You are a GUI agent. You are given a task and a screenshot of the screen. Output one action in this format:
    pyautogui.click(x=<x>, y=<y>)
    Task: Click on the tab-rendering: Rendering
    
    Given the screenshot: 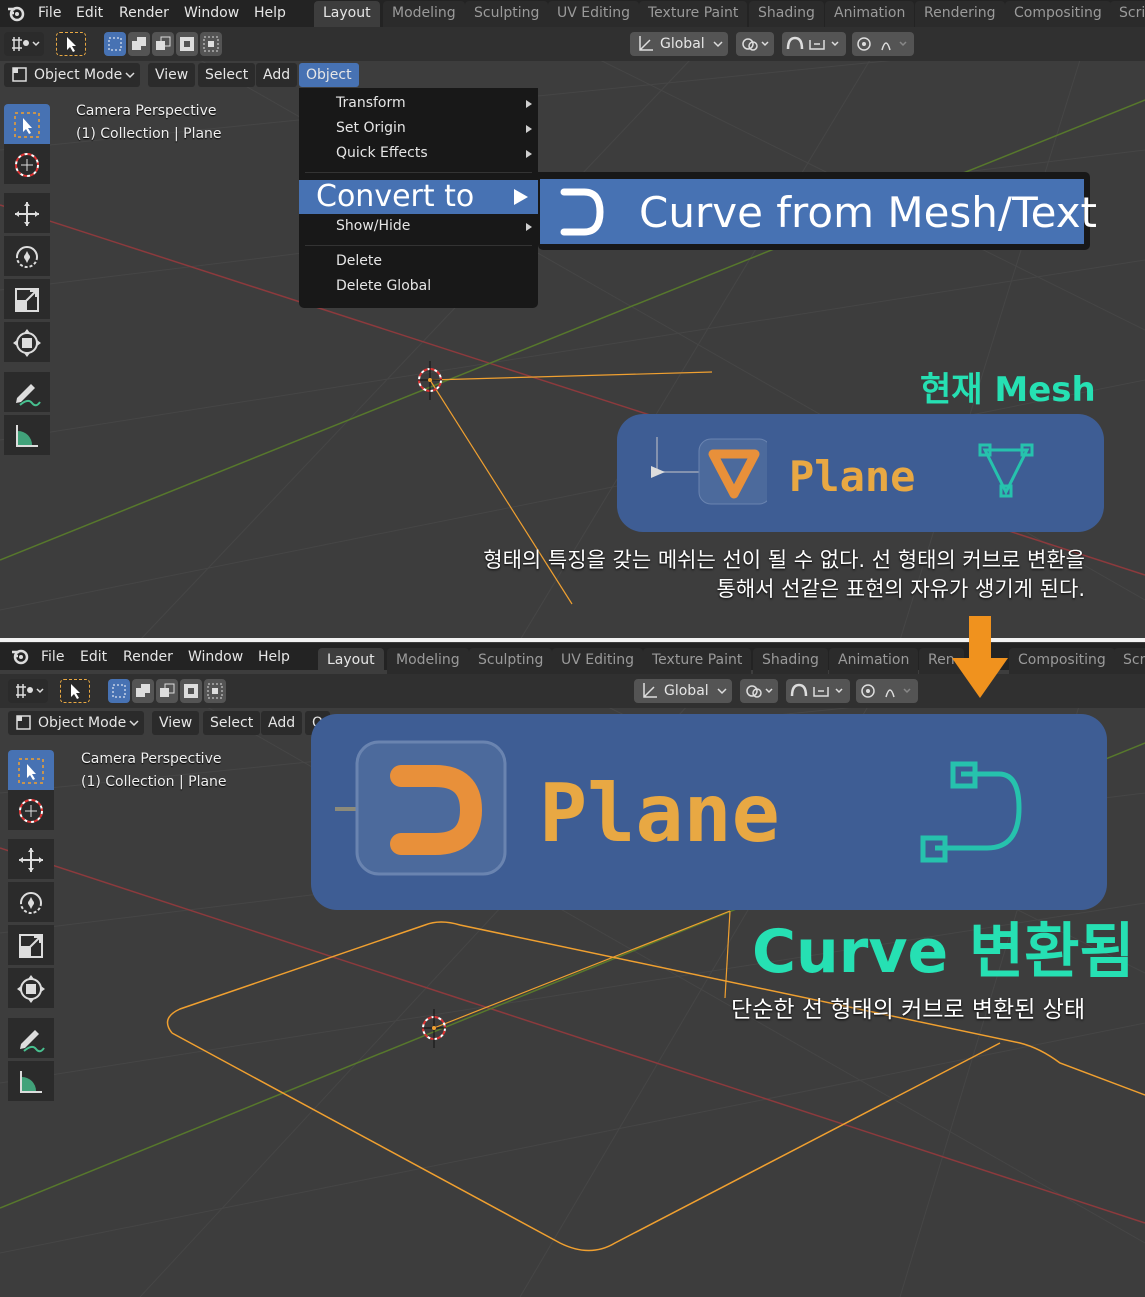 What is the action you would take?
    pyautogui.click(x=960, y=14)
    